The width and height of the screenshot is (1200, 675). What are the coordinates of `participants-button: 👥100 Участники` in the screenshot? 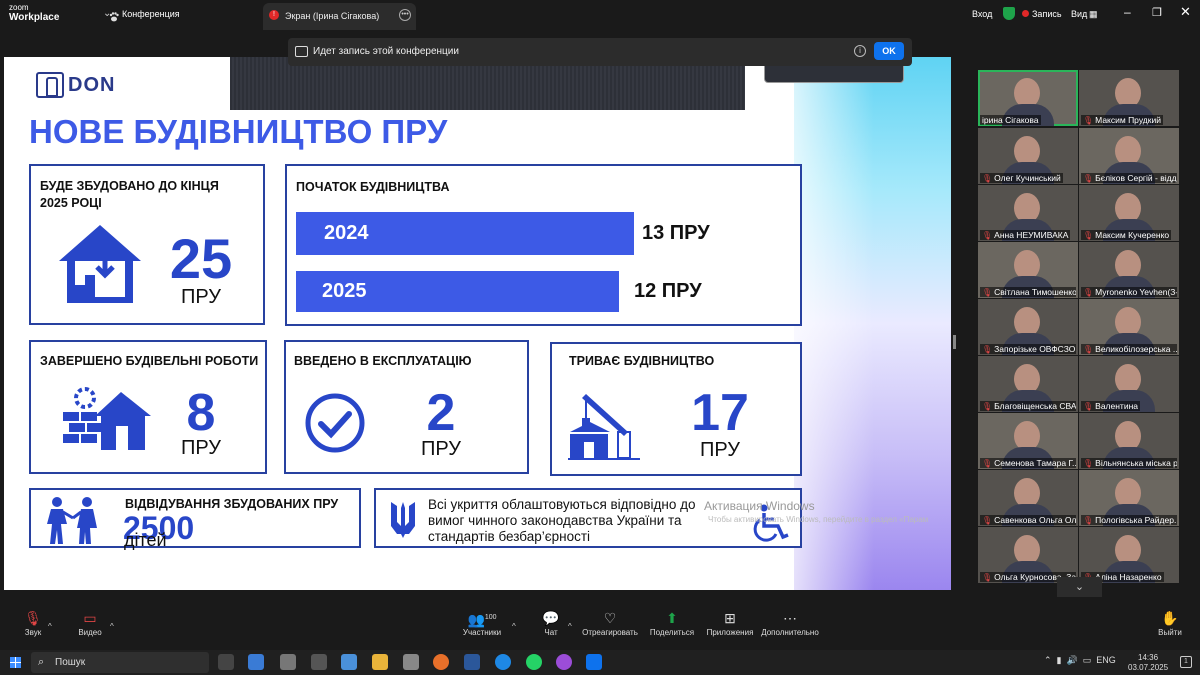 It's located at (482, 622).